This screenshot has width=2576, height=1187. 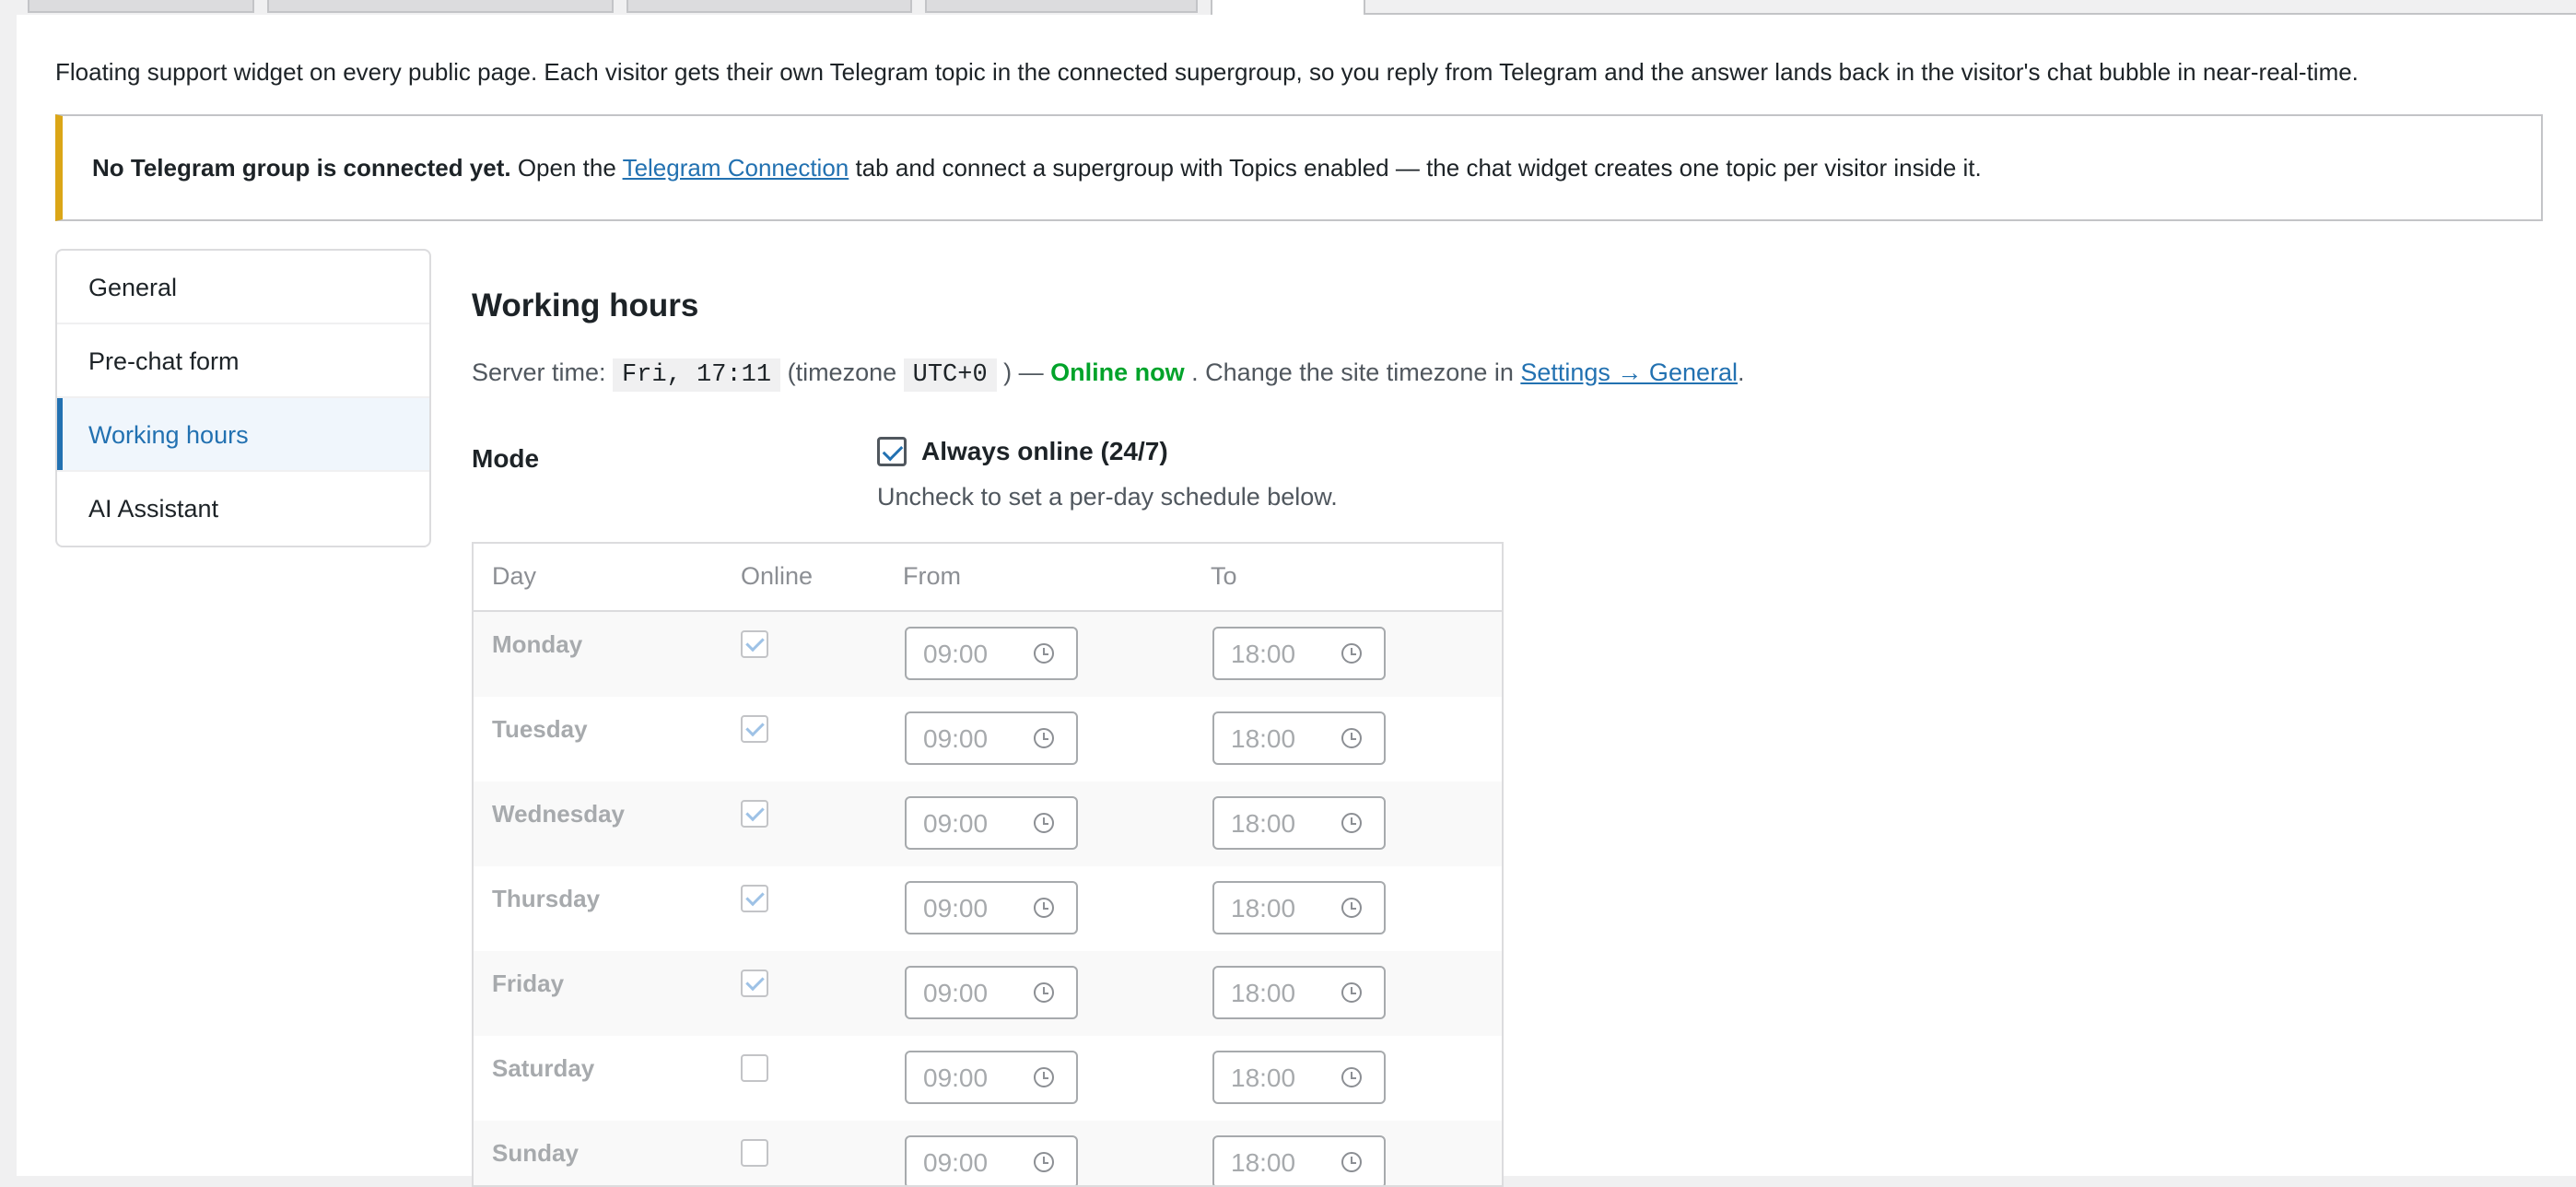 I want to click on day-label: Tuesday, so click(x=540, y=729).